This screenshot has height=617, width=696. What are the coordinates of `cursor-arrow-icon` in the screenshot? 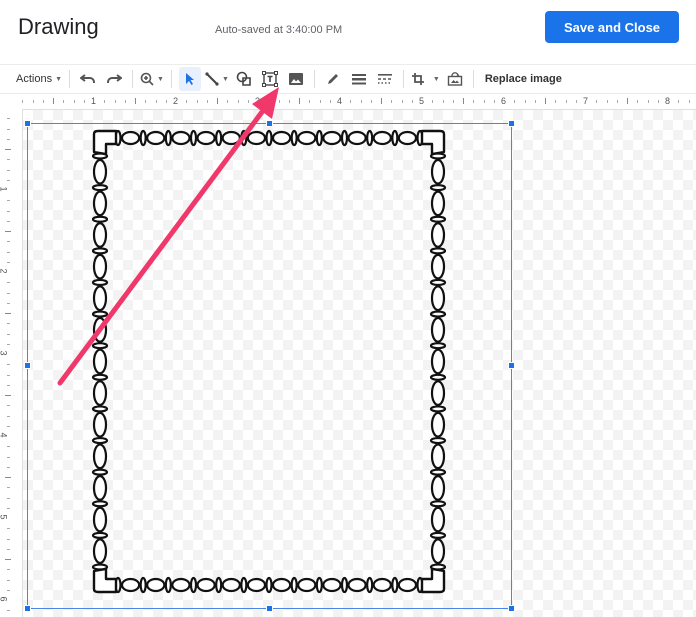 It's located at (189, 79).